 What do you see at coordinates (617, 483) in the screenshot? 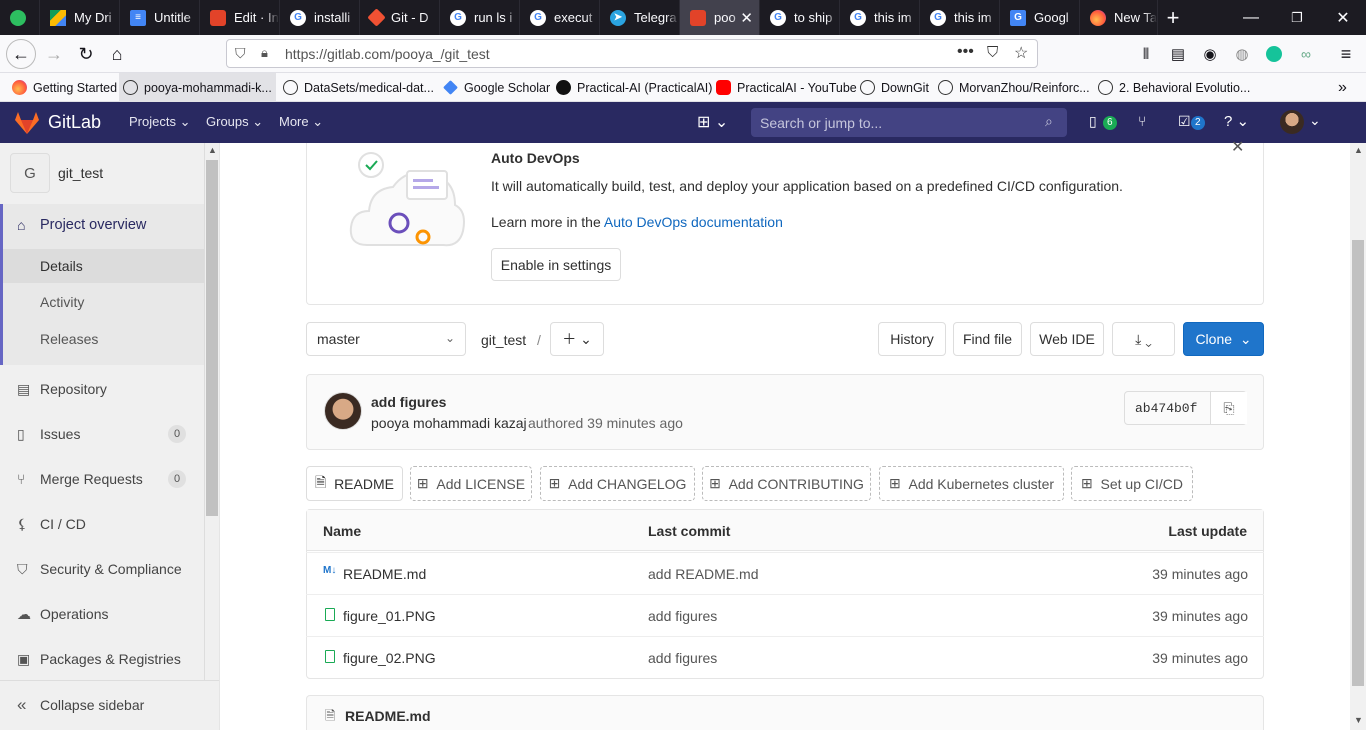
I see `add-changelog-button: ⊞ Add CHANGELOG` at bounding box center [617, 483].